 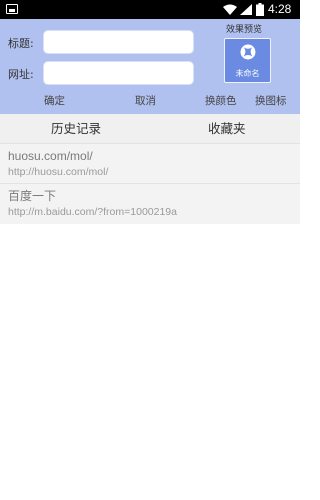 I want to click on preview-shortcut: 未命名, so click(x=247, y=60).